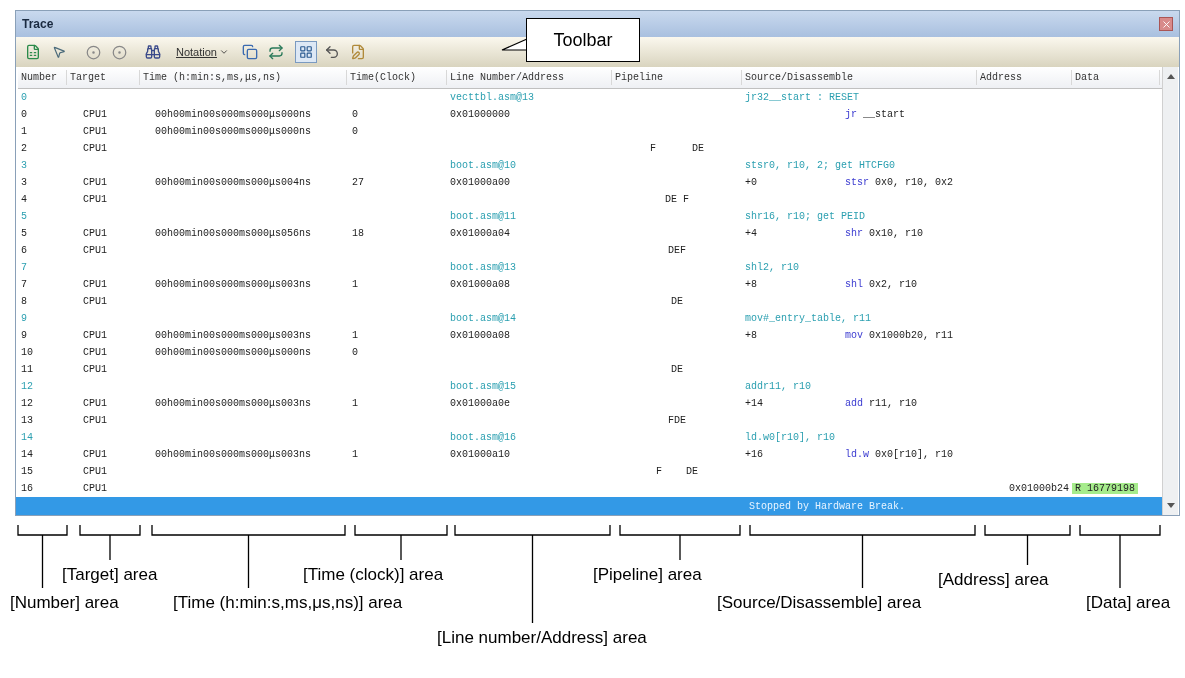  I want to click on scroll-up-icon, so click(1170, 76).